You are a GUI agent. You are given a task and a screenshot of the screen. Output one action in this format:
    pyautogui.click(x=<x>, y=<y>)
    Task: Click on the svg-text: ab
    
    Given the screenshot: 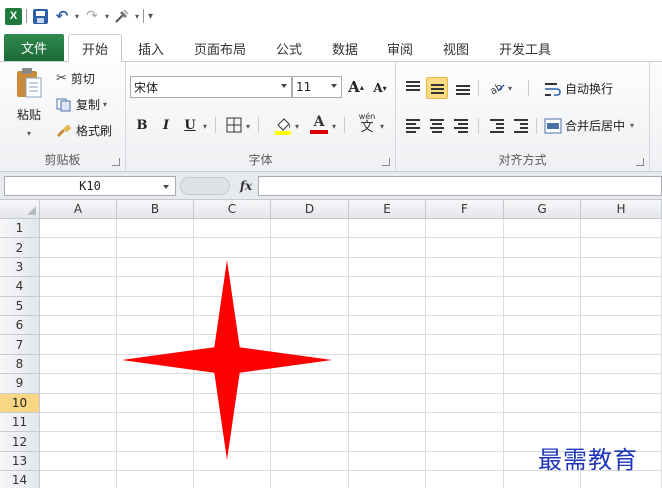 What is the action you would take?
    pyautogui.click(x=496, y=88)
    